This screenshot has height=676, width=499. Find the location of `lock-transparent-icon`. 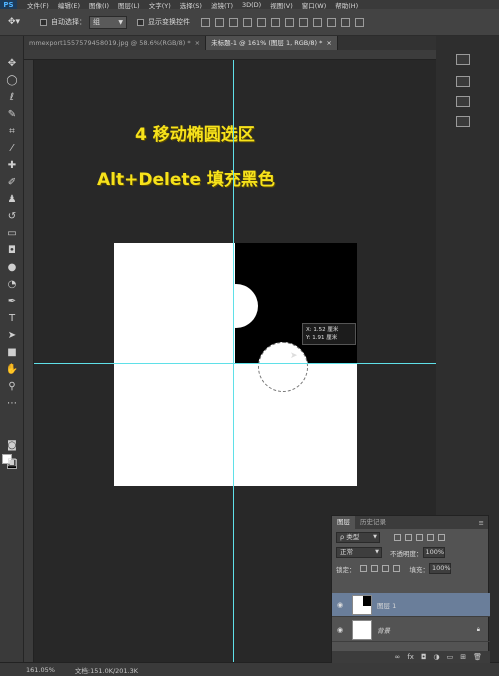

lock-transparent-icon is located at coordinates (363, 568).